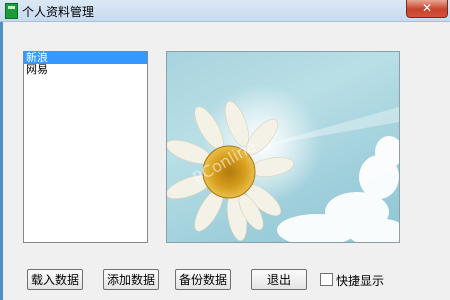  I want to click on title-bar: 个人资料管理 ✕, so click(225, 11).